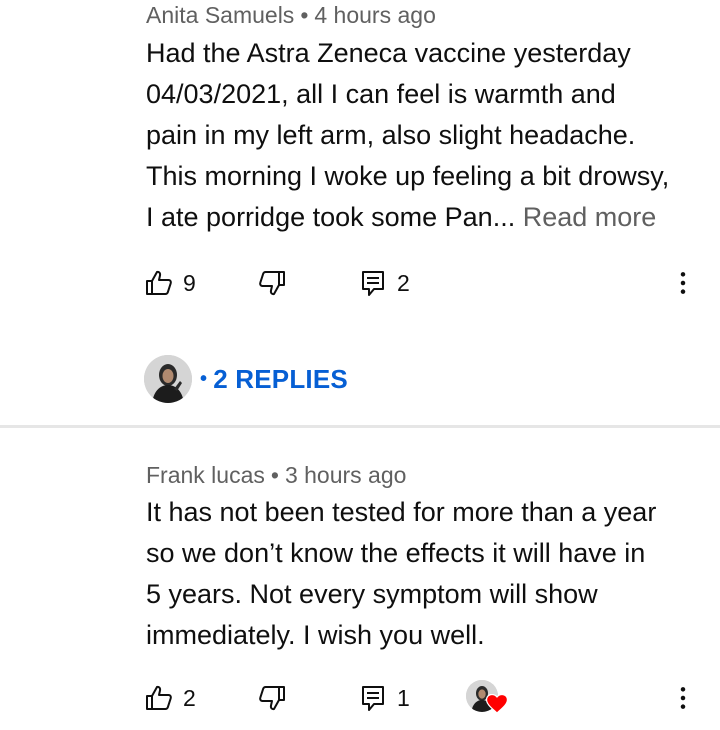 The image size is (720, 730). I want to click on comment-actions: 2 1, so click(360, 698).